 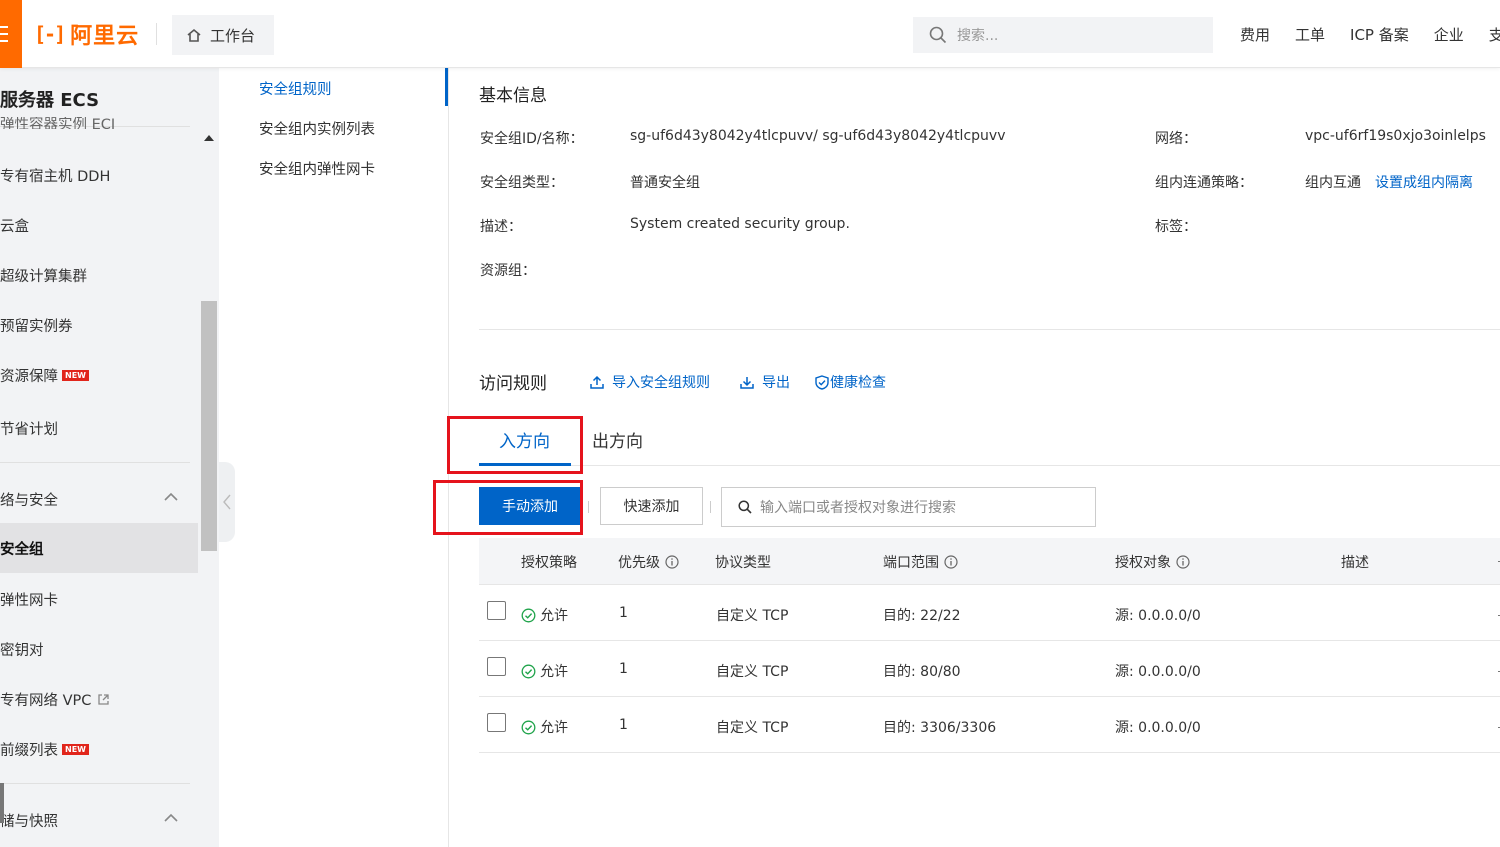 I want to click on sidebar-title: 服务器 ECS, so click(x=50, y=100).